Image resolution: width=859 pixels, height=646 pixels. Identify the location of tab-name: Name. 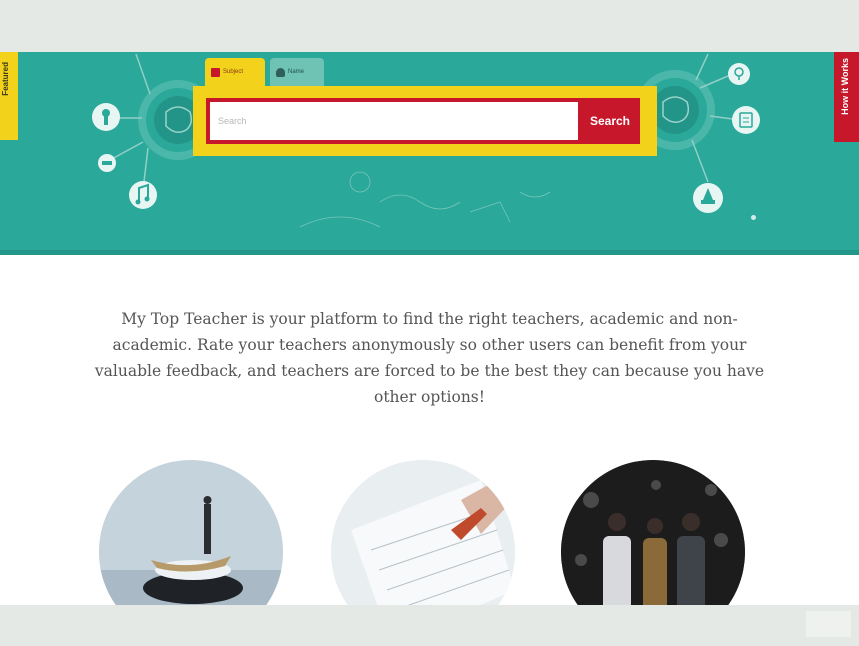
(297, 72).